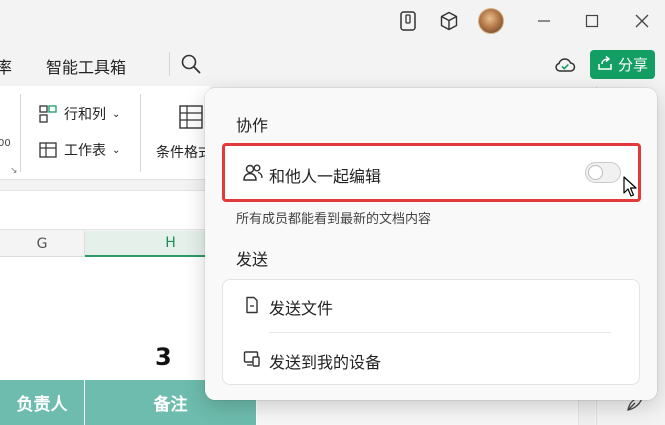 The height and width of the screenshot is (425, 665). Describe the element at coordinates (408, 21) in the screenshot. I see `tablet-icon` at that location.